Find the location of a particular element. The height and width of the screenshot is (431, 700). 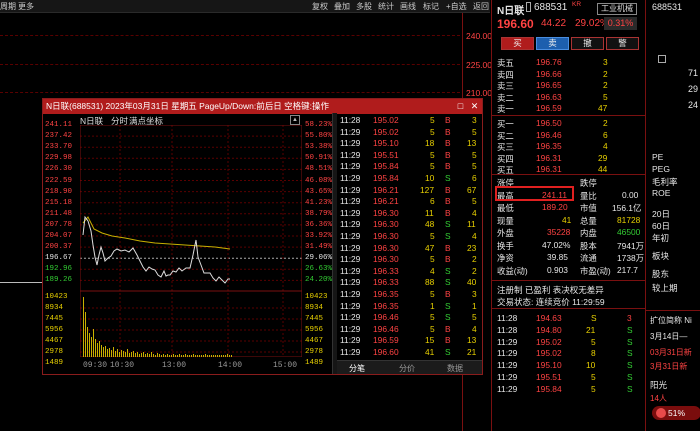

sell-button: 卖 is located at coordinates (552, 43).